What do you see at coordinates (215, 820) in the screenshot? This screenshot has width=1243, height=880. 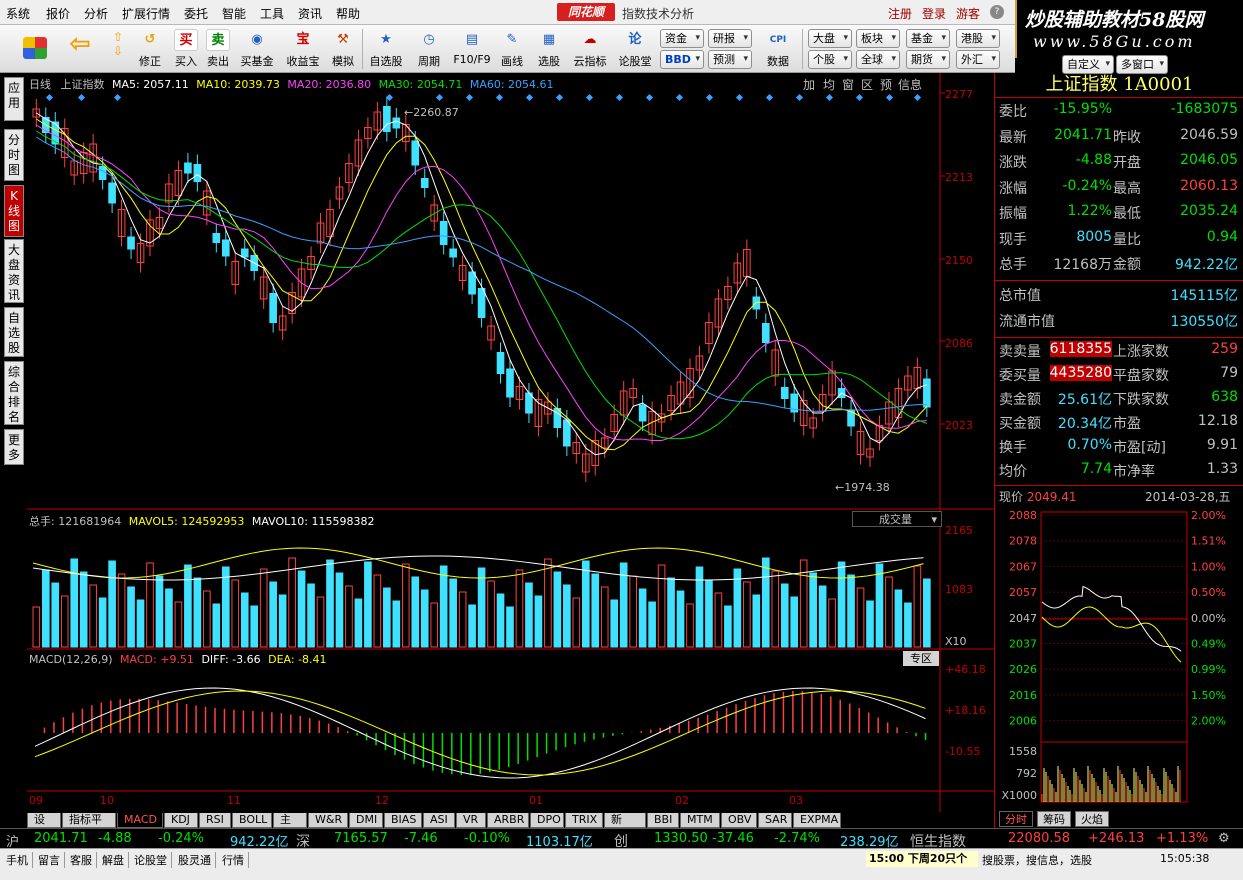 I see `indicator-tab-rsi: RSI` at bounding box center [215, 820].